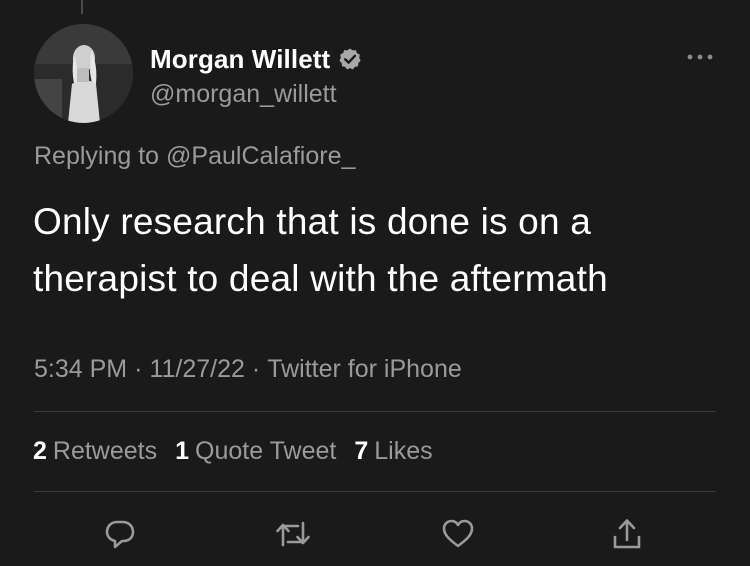  I want to click on share-icon, so click(627, 534).